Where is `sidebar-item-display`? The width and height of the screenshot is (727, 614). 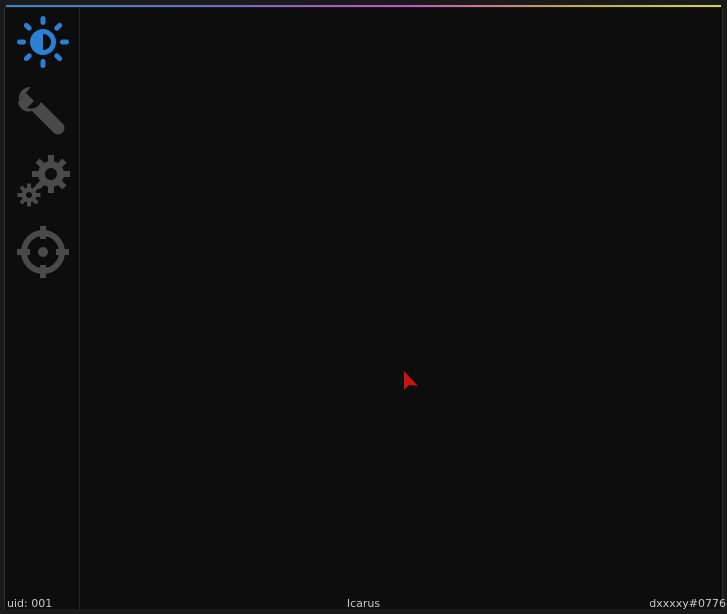 sidebar-item-display is located at coordinates (43, 42).